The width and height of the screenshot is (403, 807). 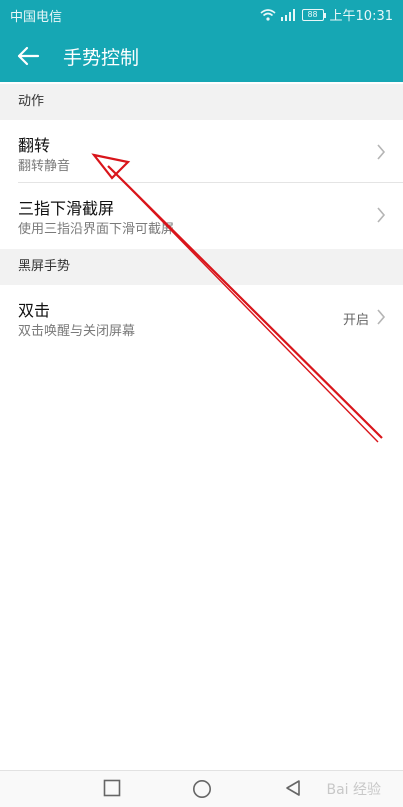 What do you see at coordinates (201, 151) in the screenshot?
I see `setting-item-flip: 翻转 翻转静音` at bounding box center [201, 151].